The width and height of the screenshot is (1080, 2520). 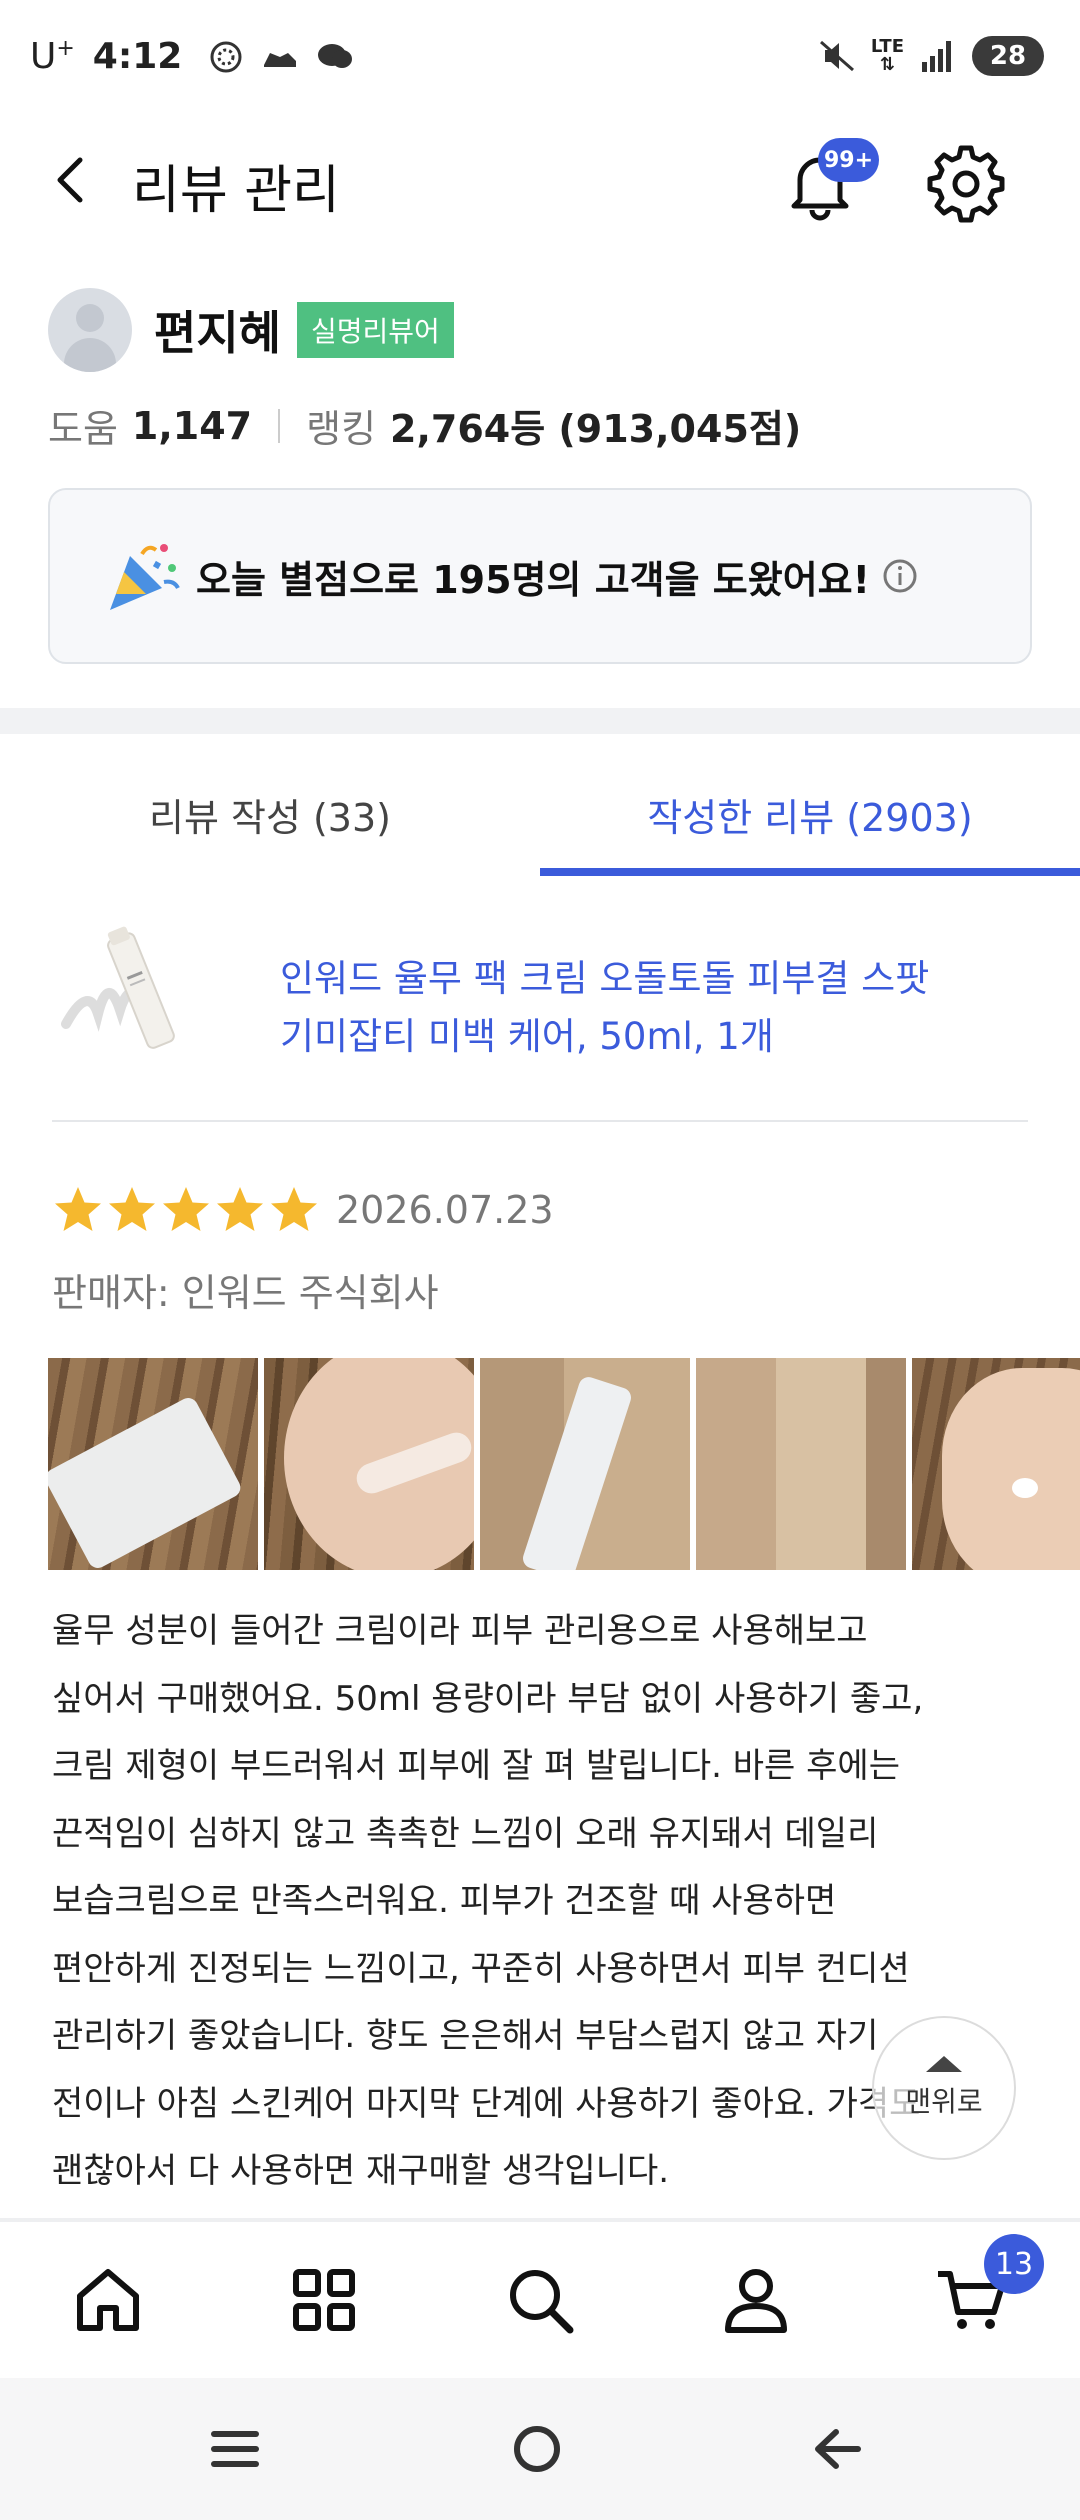 I want to click on rank-label: 랭킹, so click(x=341, y=429).